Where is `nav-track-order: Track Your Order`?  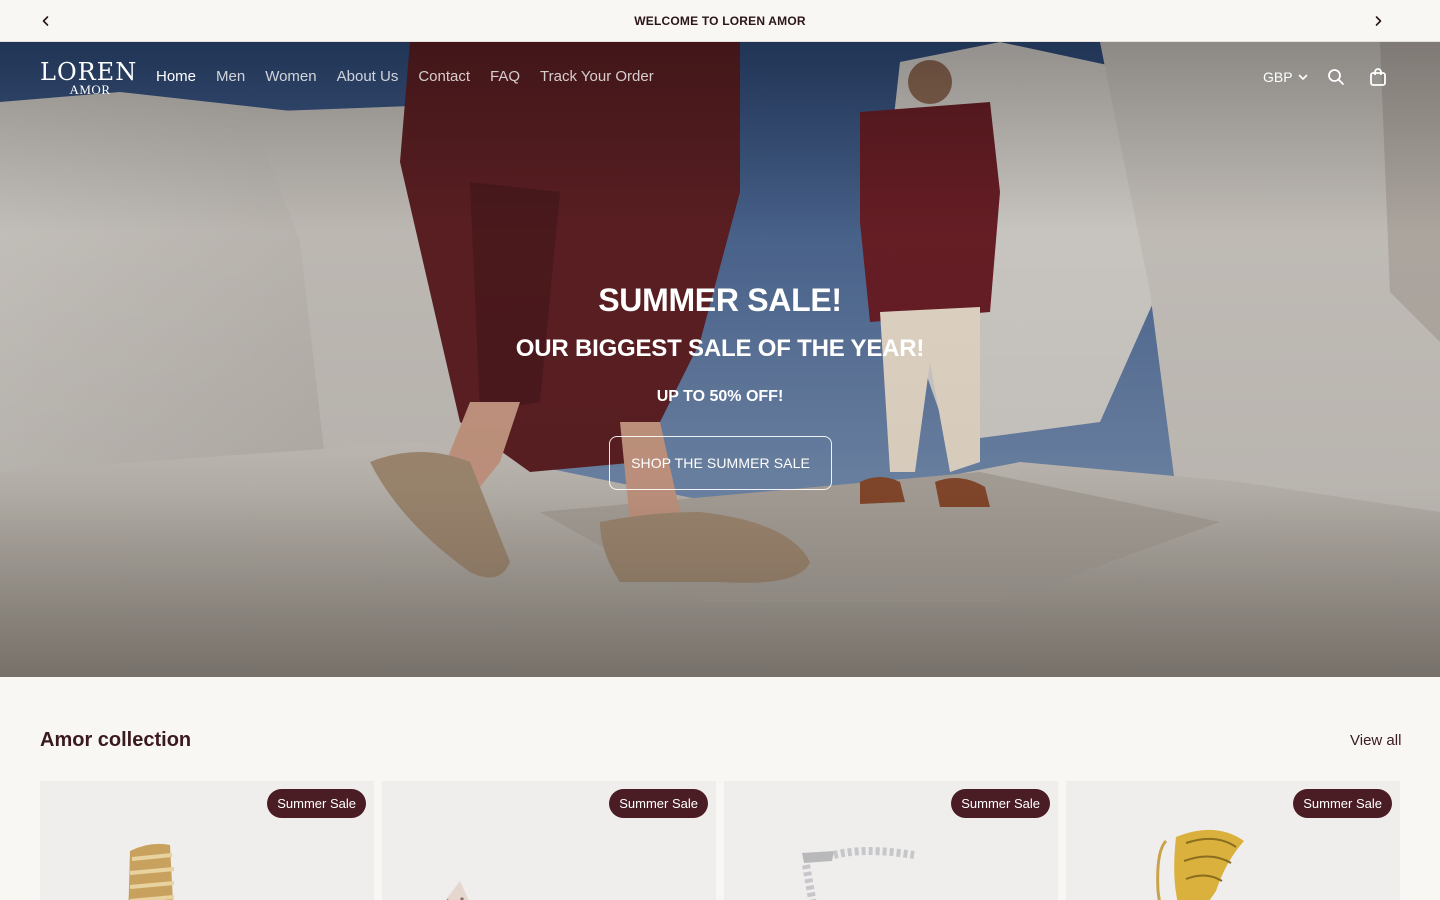
nav-track-order: Track Your Order is located at coordinates (597, 77).